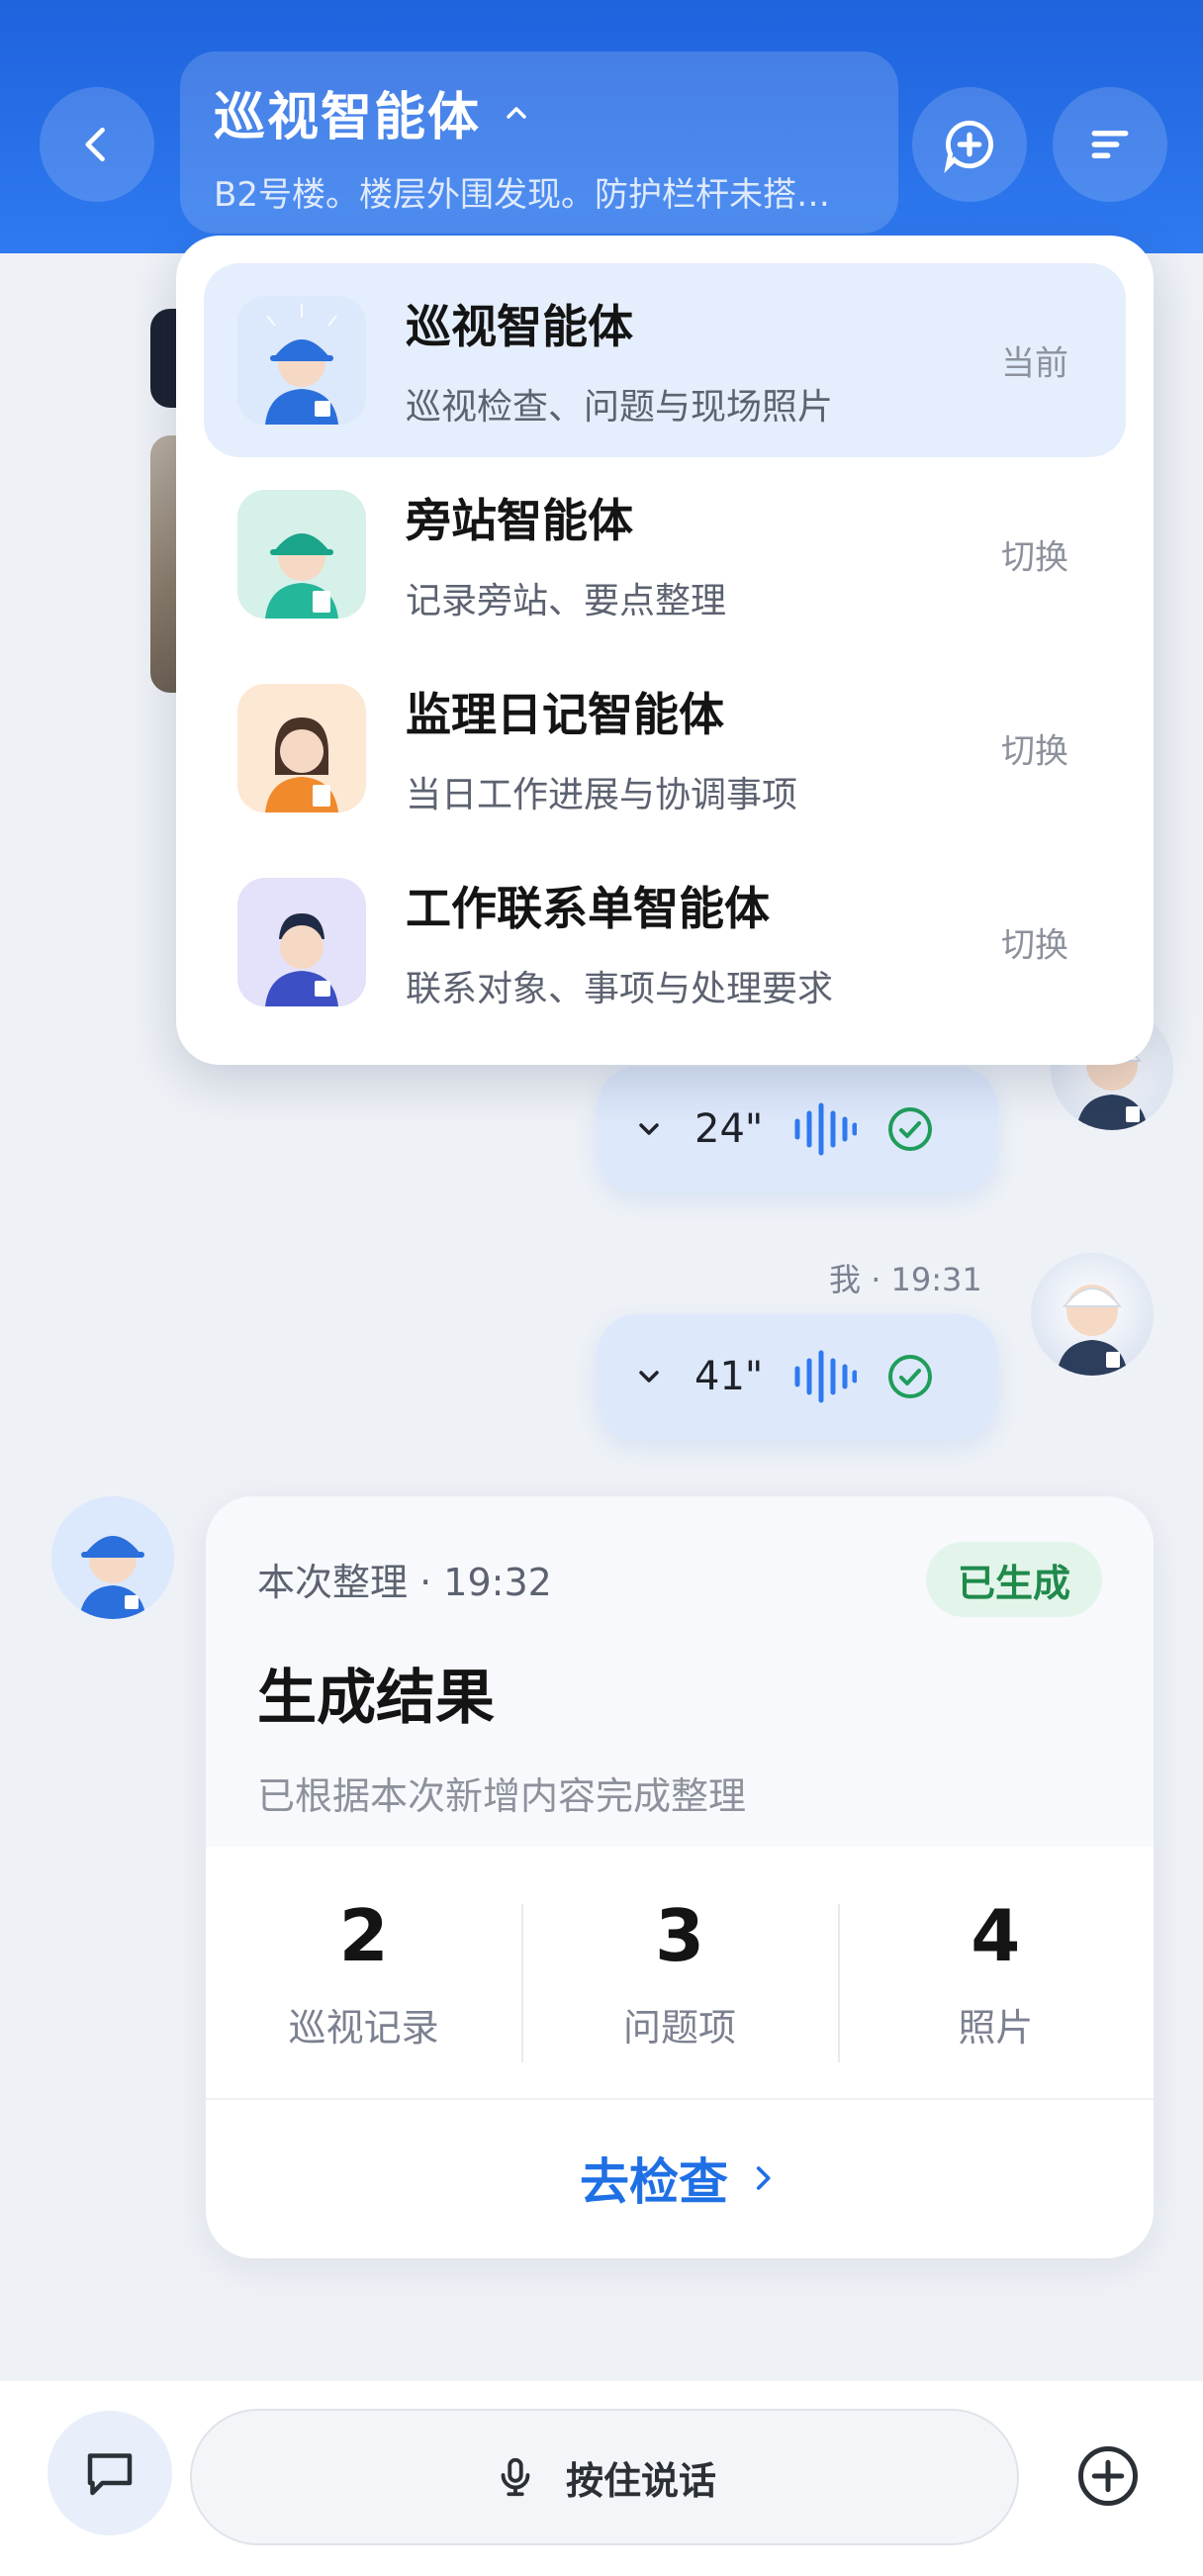 This screenshot has width=1203, height=2576. I want to click on agent-option-standby: 旁站智能体 记录旁站、要点整理 切换, so click(665, 554).